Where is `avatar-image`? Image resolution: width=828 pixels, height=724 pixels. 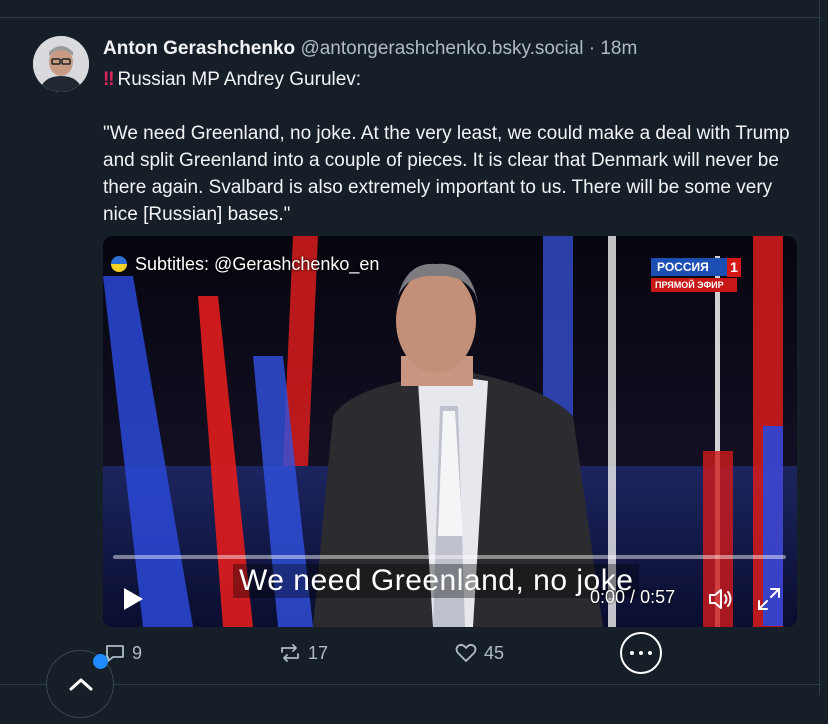 avatar-image is located at coordinates (61, 64).